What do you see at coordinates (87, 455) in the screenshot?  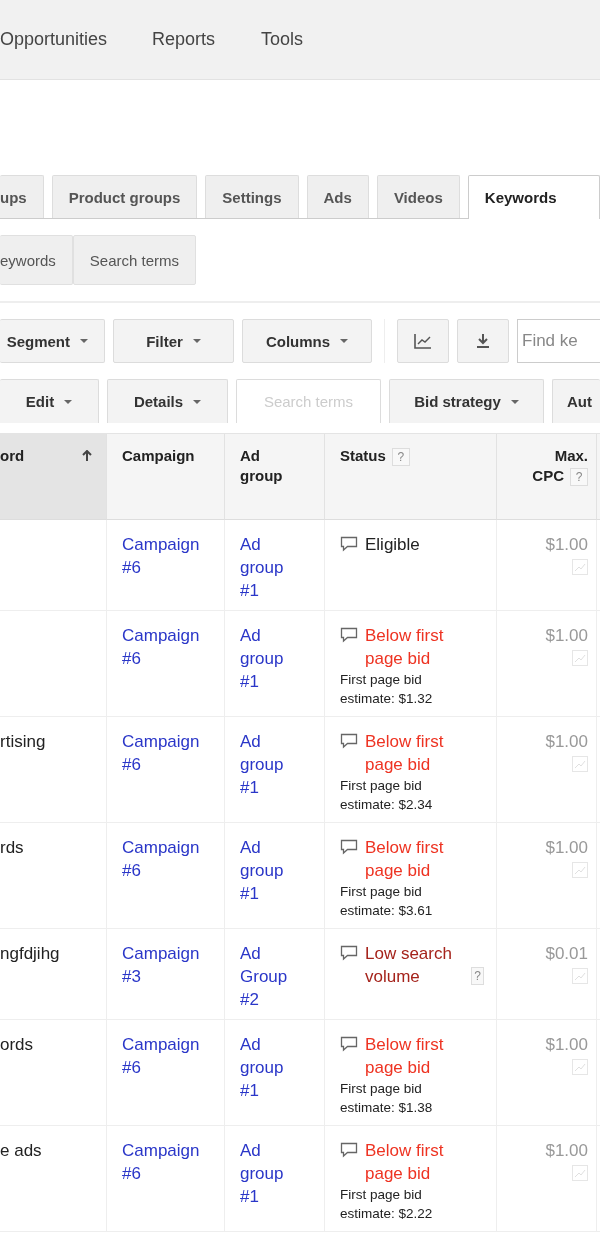 I see `sort-up-arrow-icon` at bounding box center [87, 455].